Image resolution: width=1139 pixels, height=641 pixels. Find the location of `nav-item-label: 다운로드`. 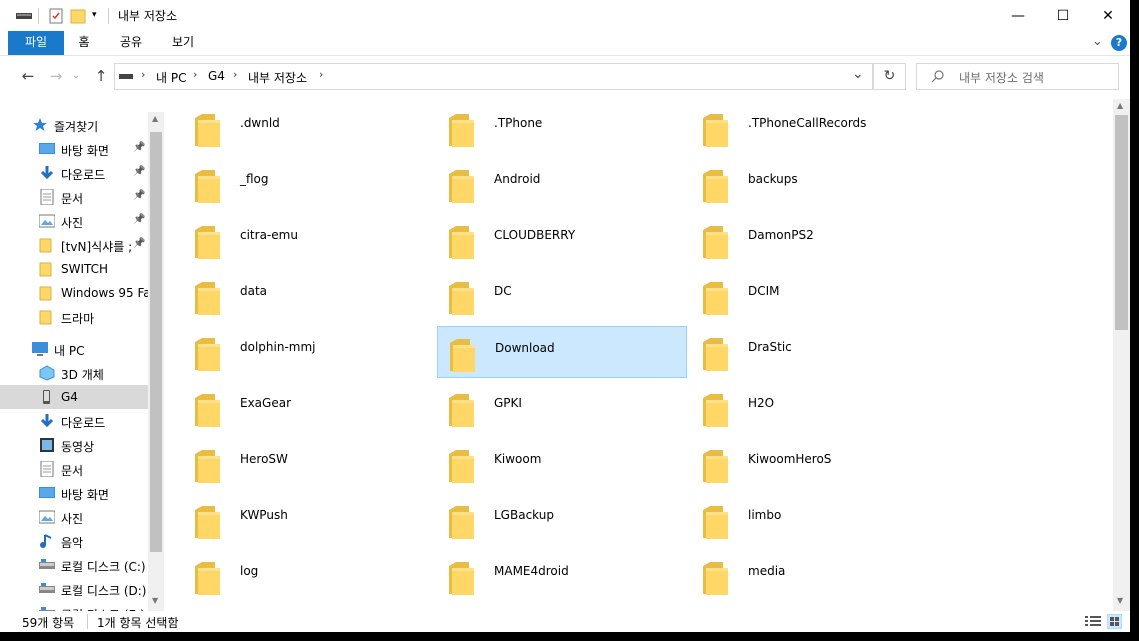

nav-item-label: 다운로드 is located at coordinates (83, 423).